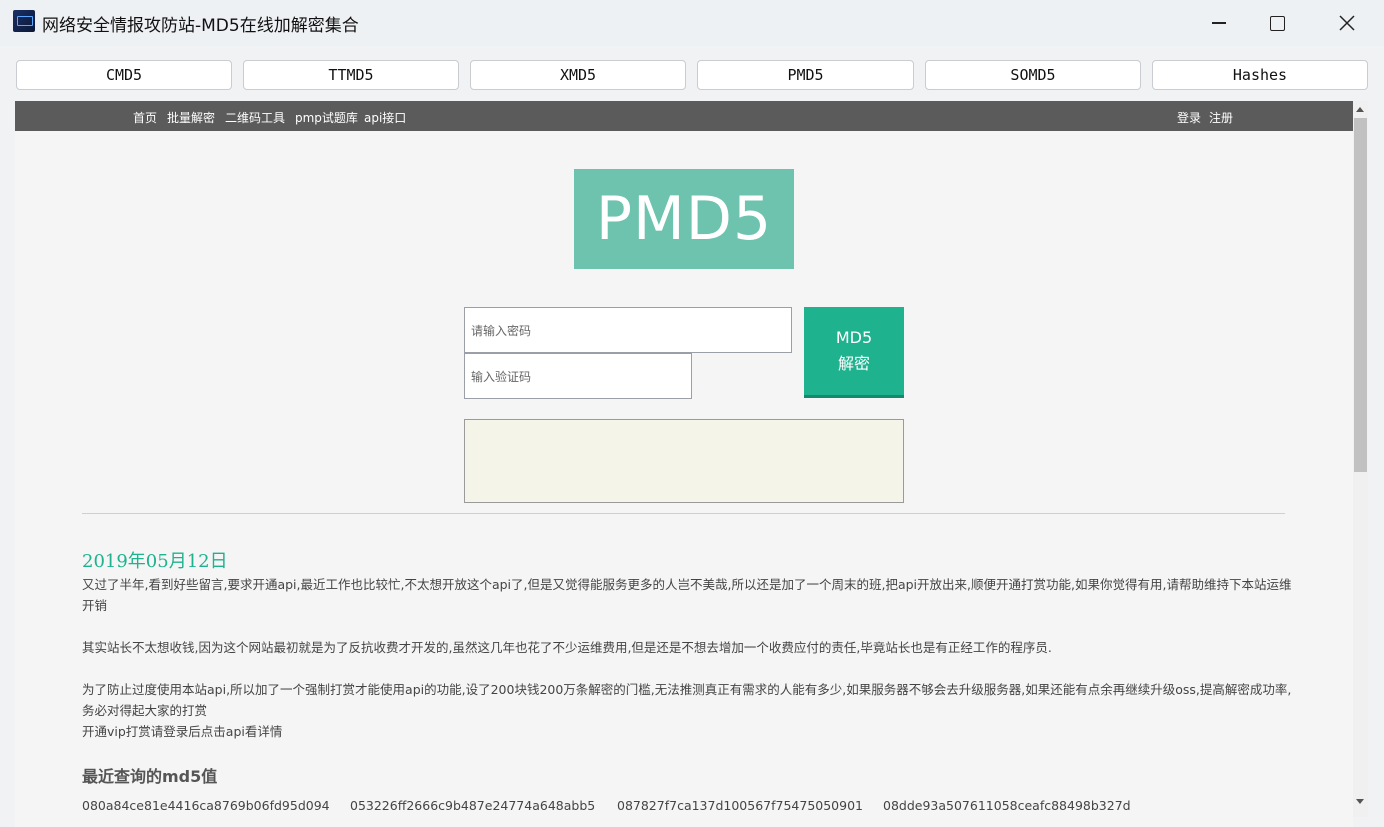 The height and width of the screenshot is (827, 1384). What do you see at coordinates (1007, 805) in the screenshot?
I see `recent-hash-item: 08dde93a507611058ceafc88498b327d` at bounding box center [1007, 805].